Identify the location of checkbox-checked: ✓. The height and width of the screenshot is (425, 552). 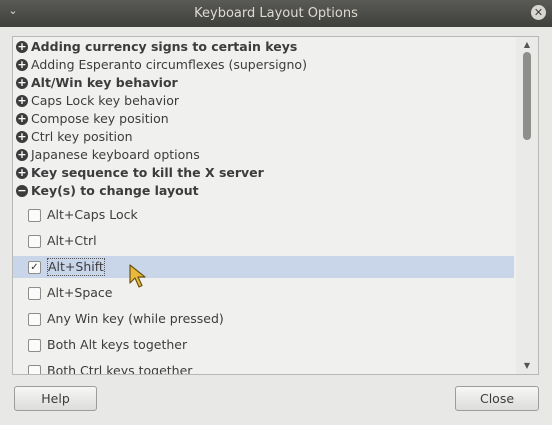
(34, 267).